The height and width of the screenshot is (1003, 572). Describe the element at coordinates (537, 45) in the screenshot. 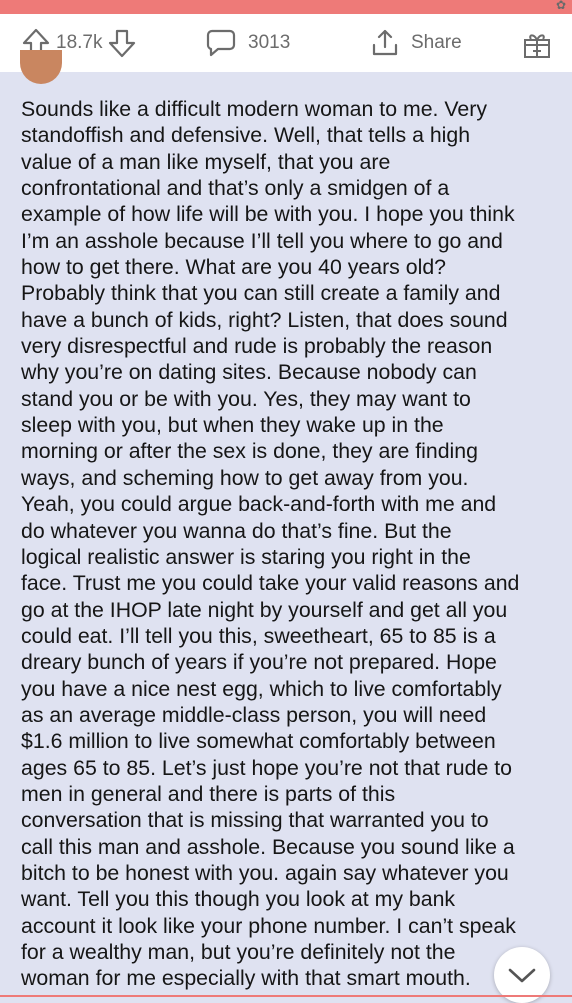

I see `gift-box-icon` at that location.